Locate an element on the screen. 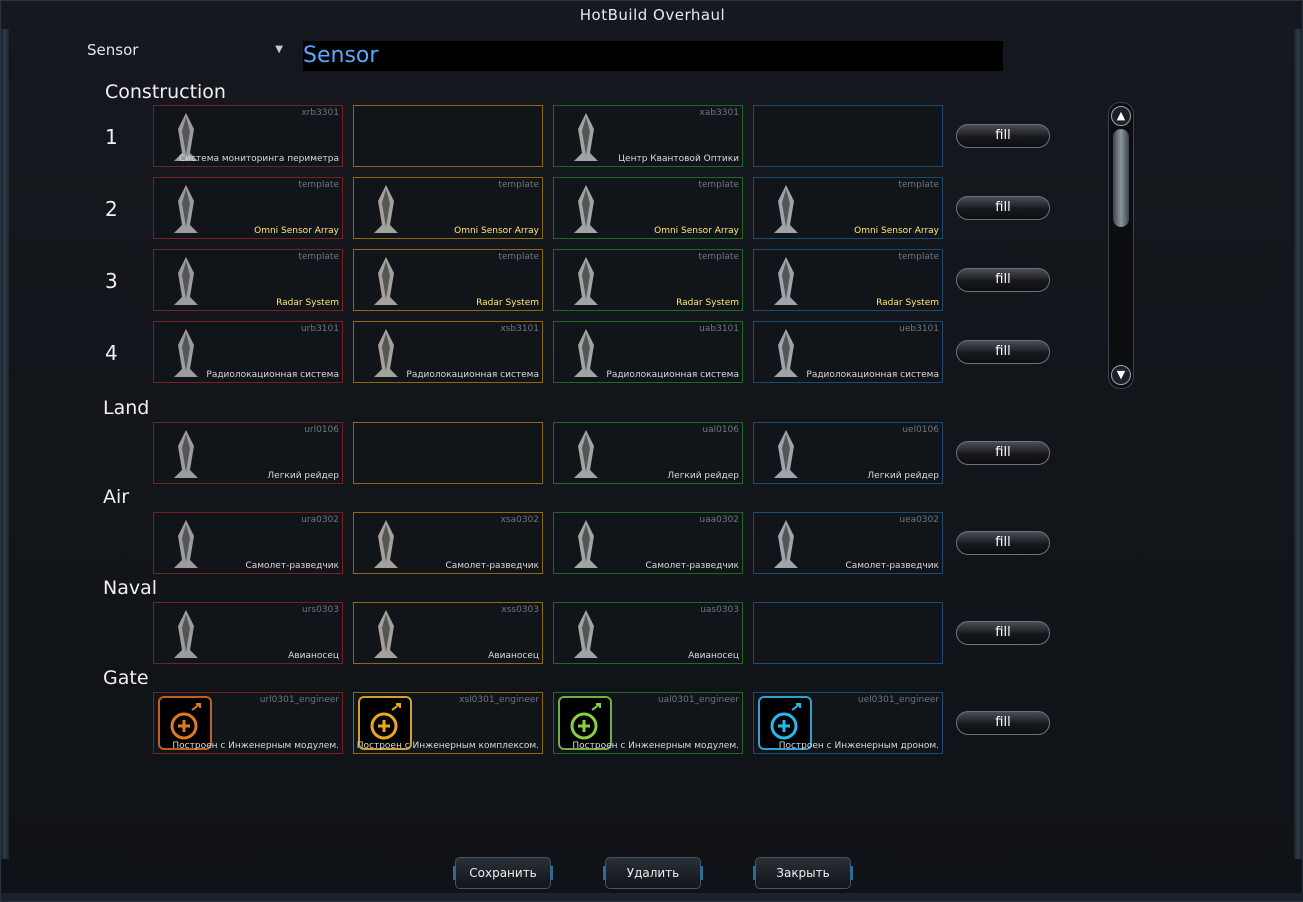 This screenshot has height=902, width=1303. unit-code: urs0303 is located at coordinates (320, 610).